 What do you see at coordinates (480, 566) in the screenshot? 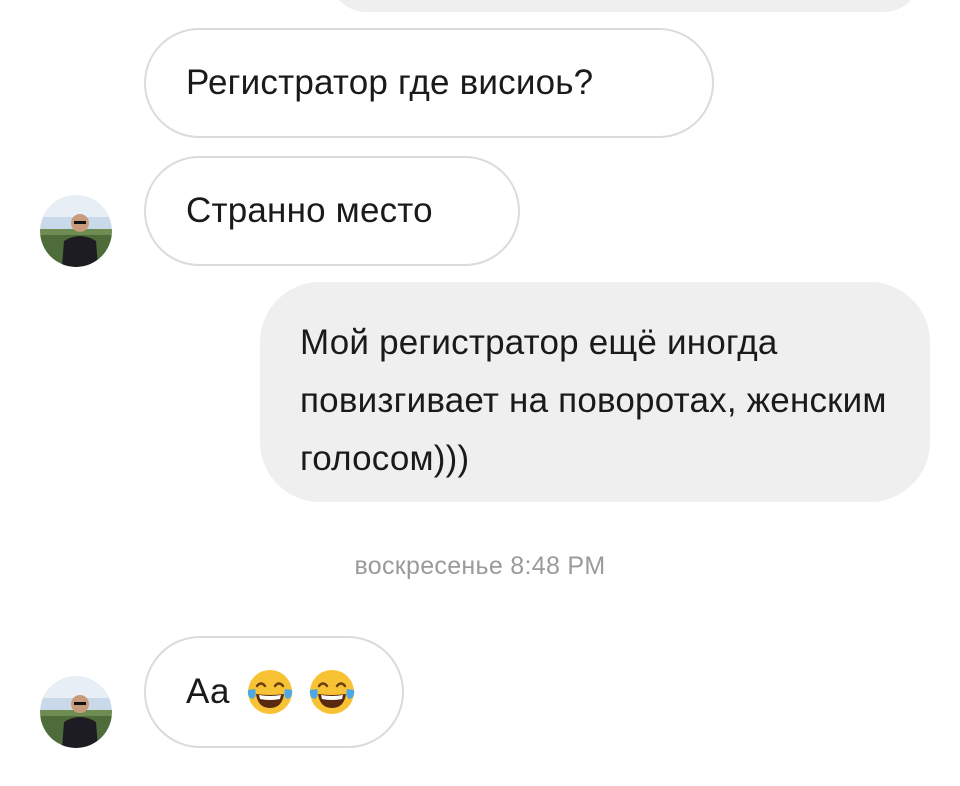
I see `message-timestamp: воскресенье 8:48 PM` at bounding box center [480, 566].